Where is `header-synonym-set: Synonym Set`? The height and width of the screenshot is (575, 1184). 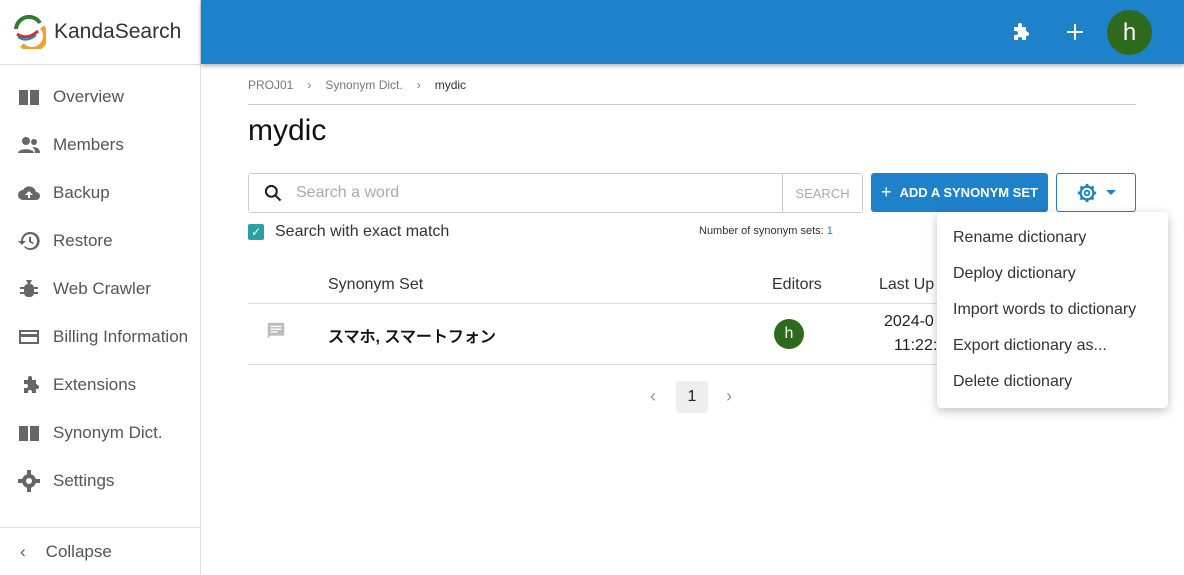 header-synonym-set: Synonym Set is located at coordinates (375, 285).